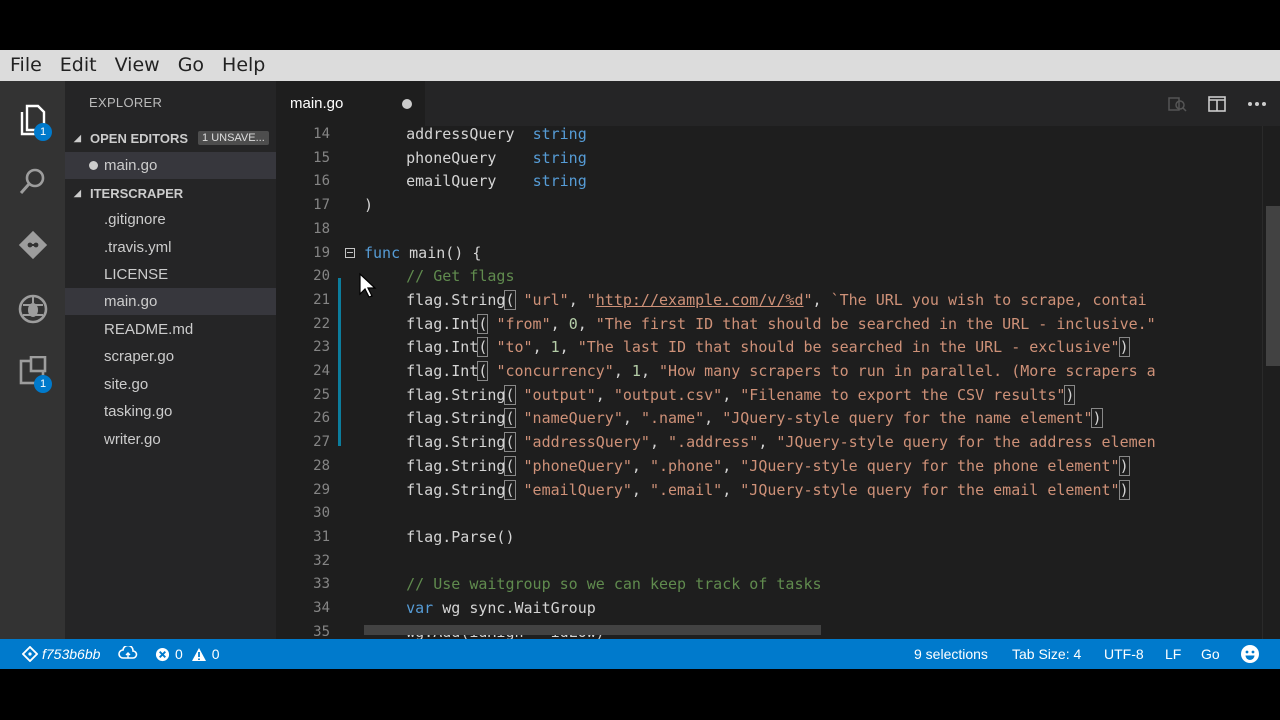  I want to click on line-number: 33, so click(321, 584).